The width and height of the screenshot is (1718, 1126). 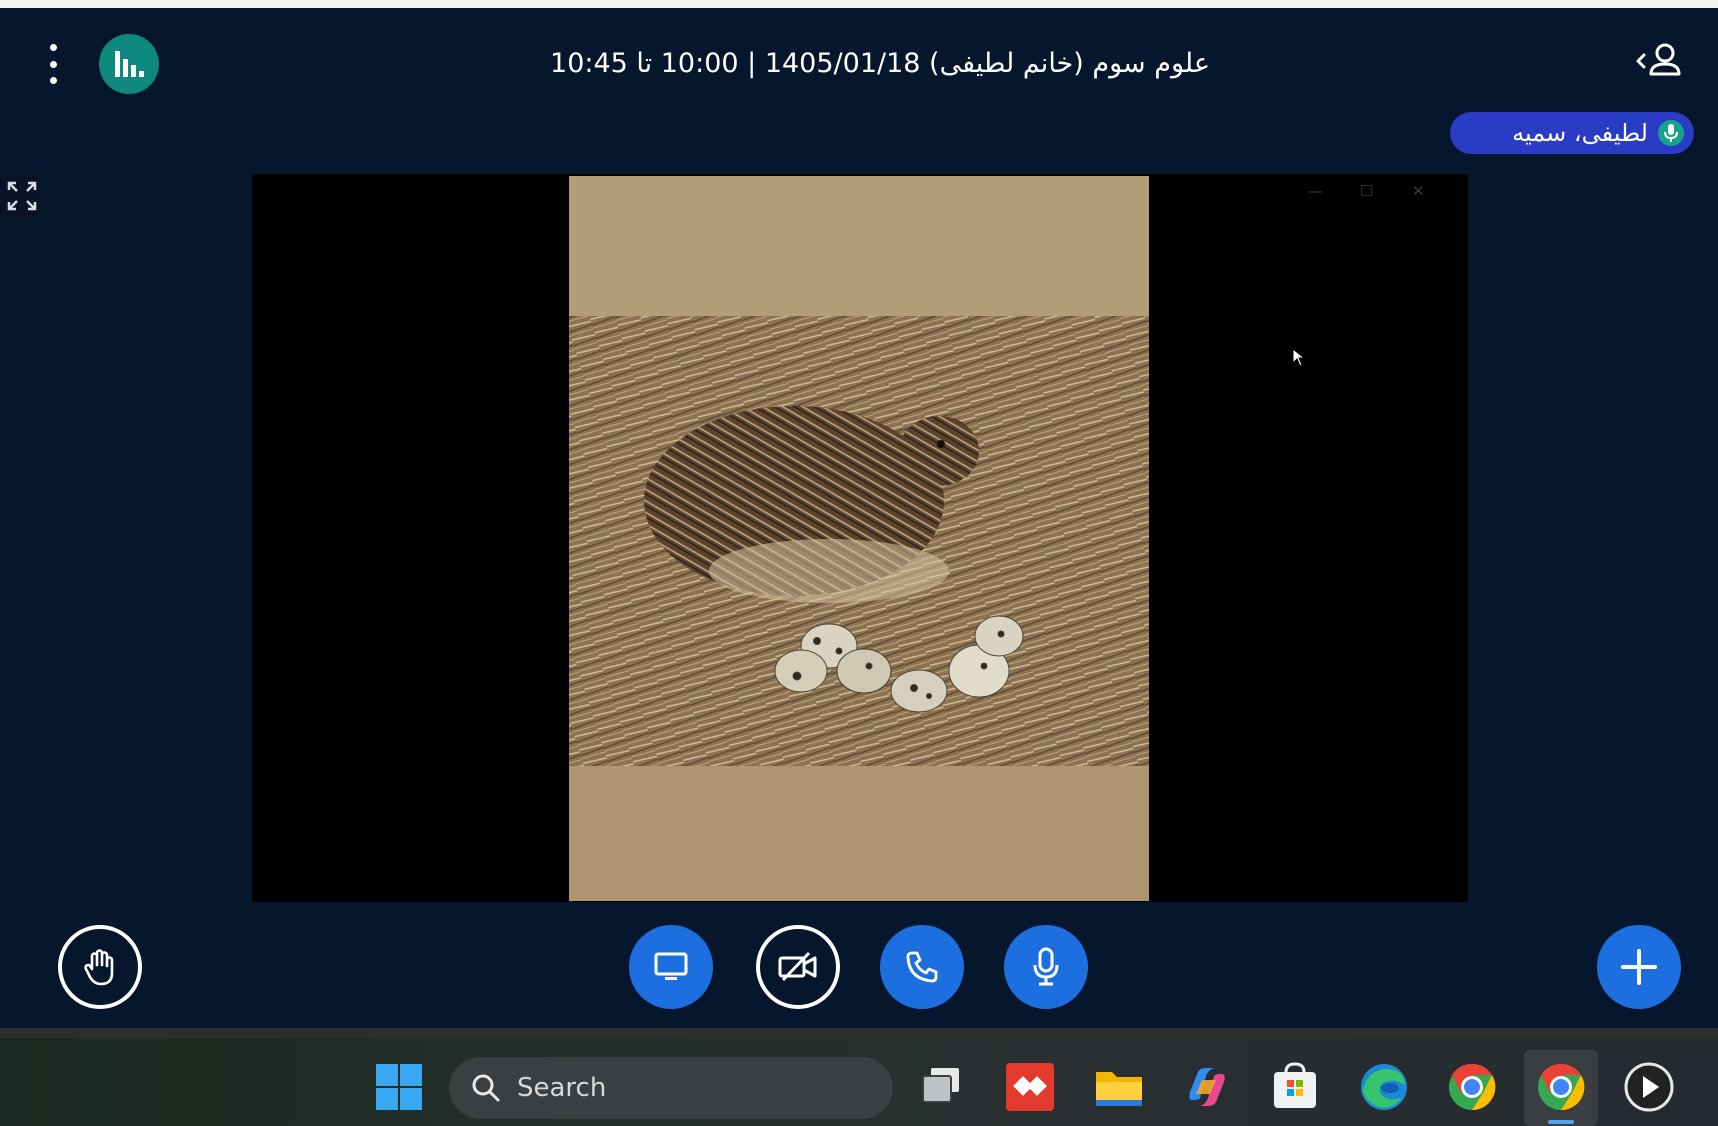 I want to click on talking-indicator: لطیفی، سمیه, so click(x=1572, y=133).